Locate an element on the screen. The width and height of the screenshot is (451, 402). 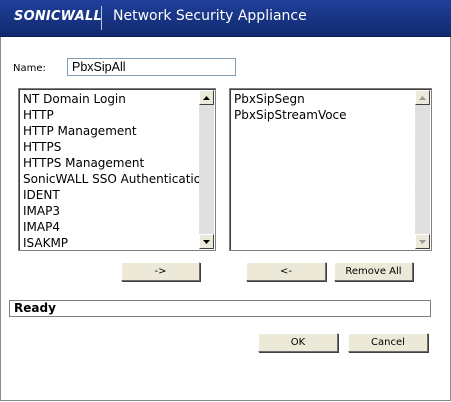
window-title: Network Security Appliance is located at coordinates (210, 16).